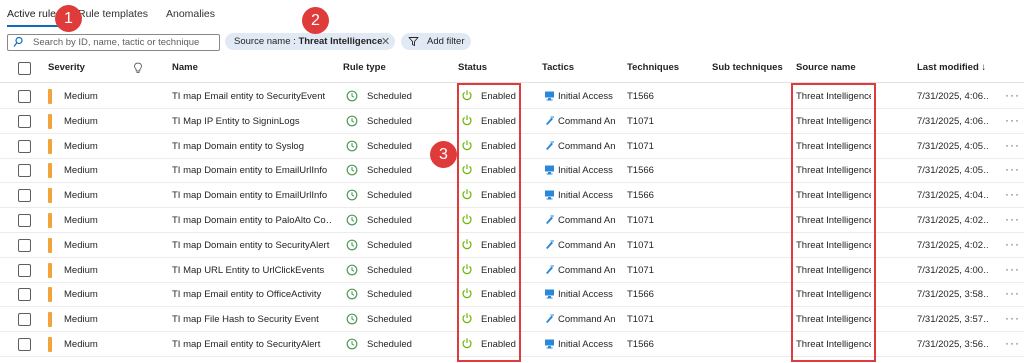  Describe the element at coordinates (826, 70) in the screenshot. I see `header-source-name: Source name` at that location.